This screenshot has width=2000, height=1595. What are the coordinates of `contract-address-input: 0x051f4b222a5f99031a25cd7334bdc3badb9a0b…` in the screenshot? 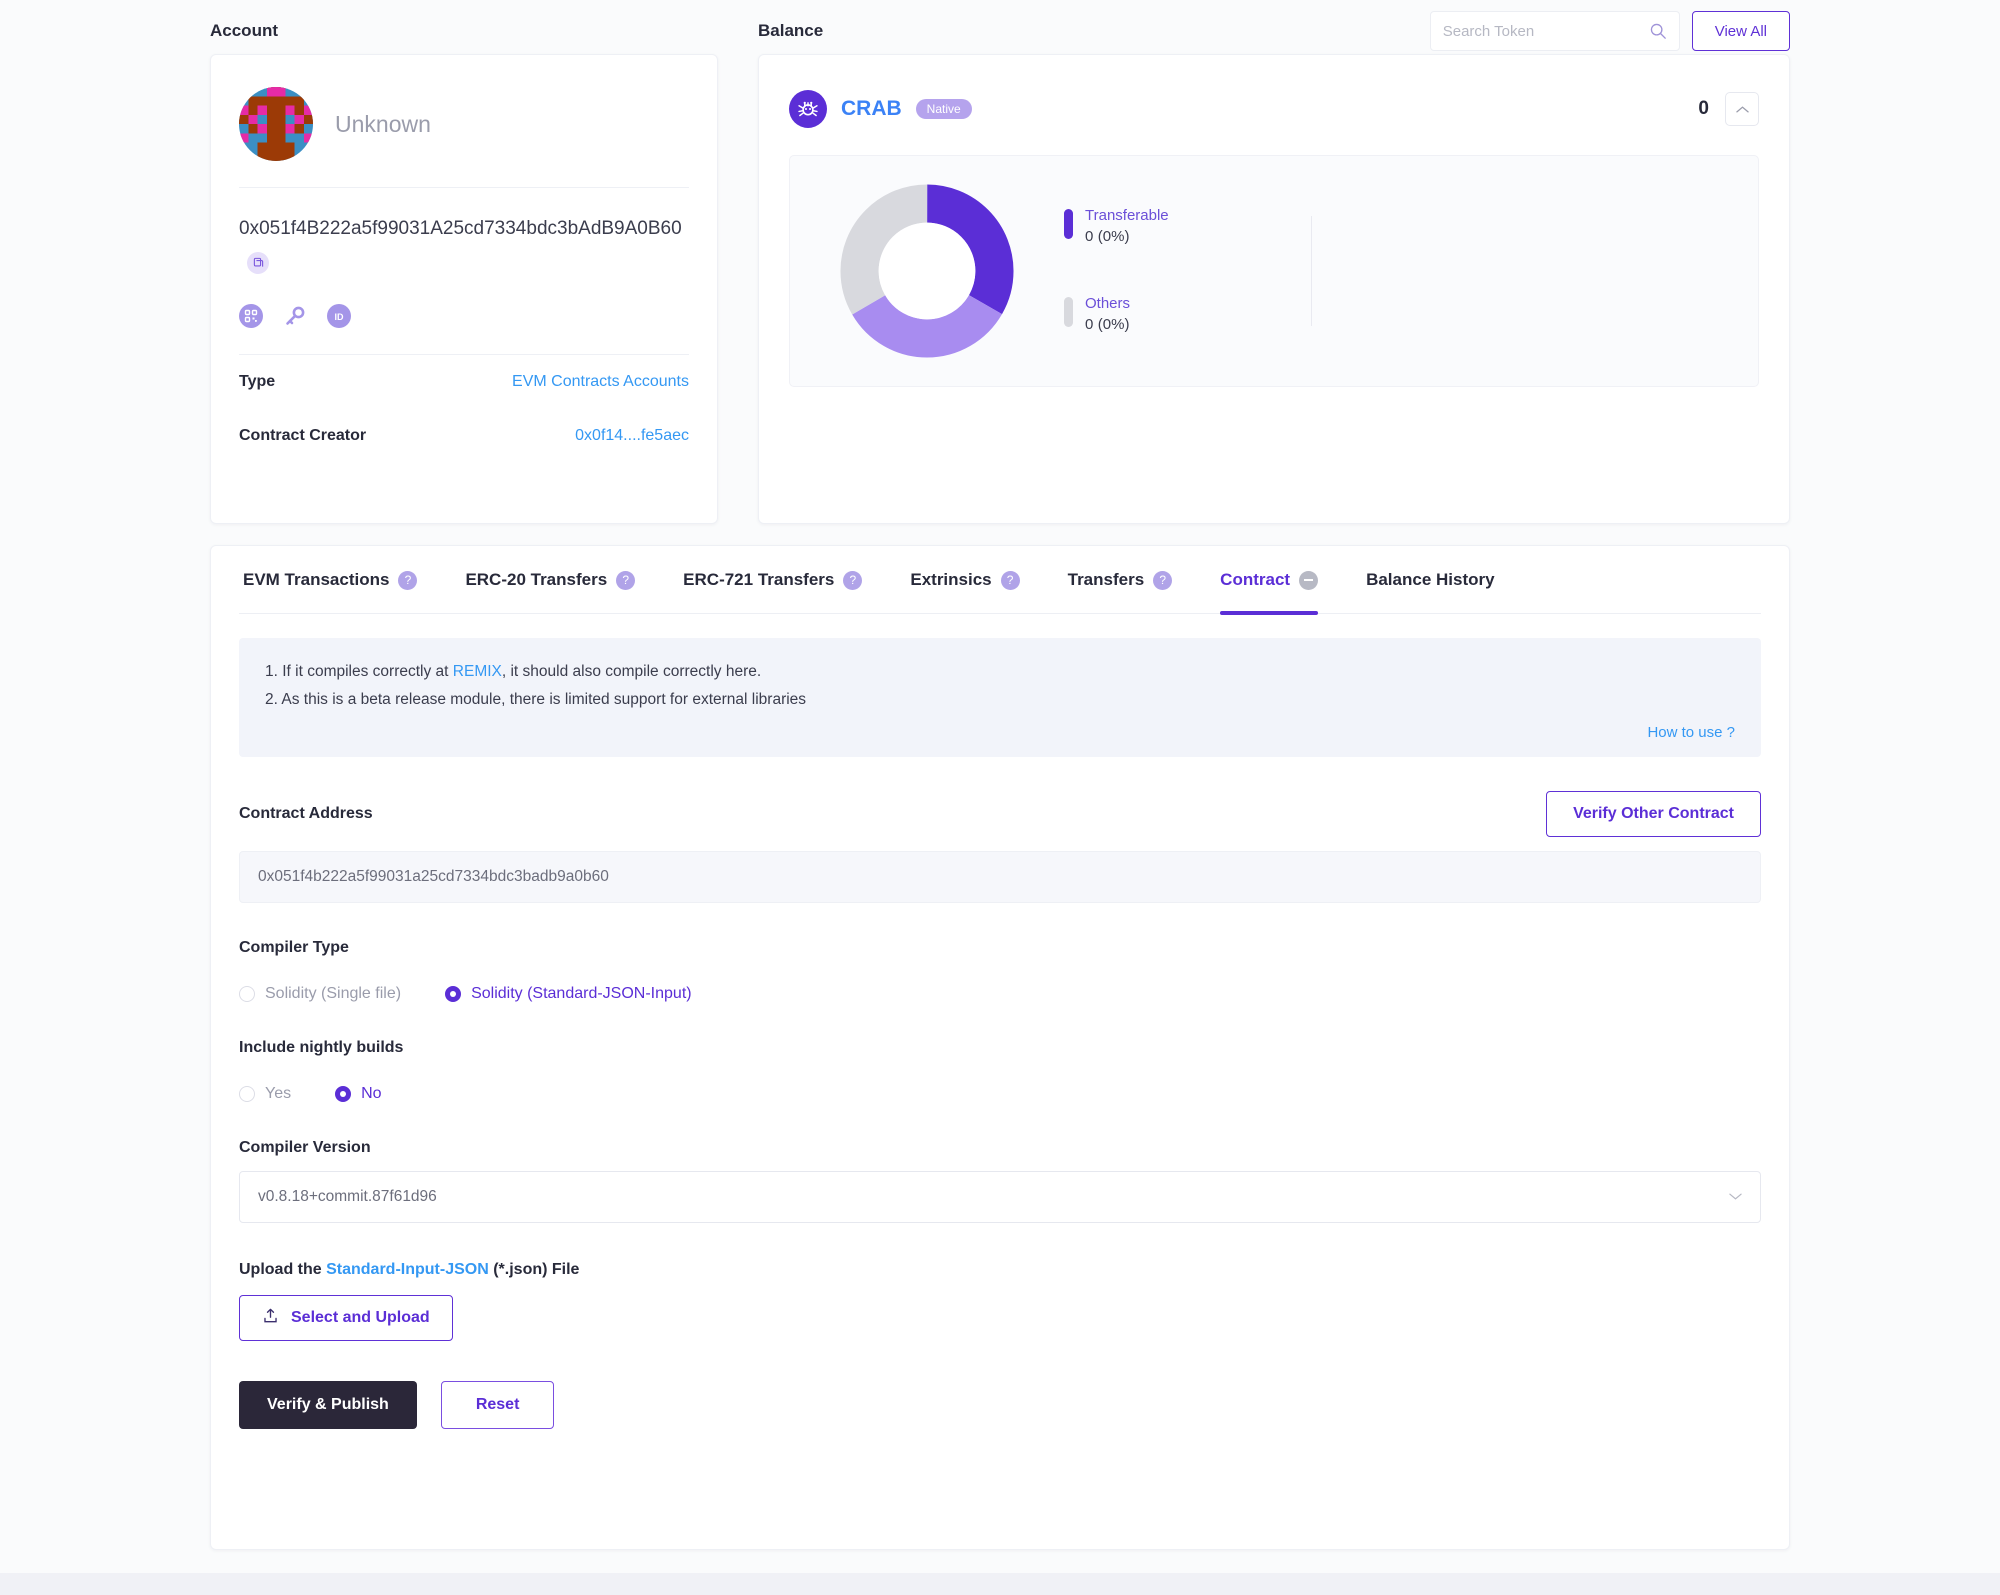 It's located at (1000, 877).